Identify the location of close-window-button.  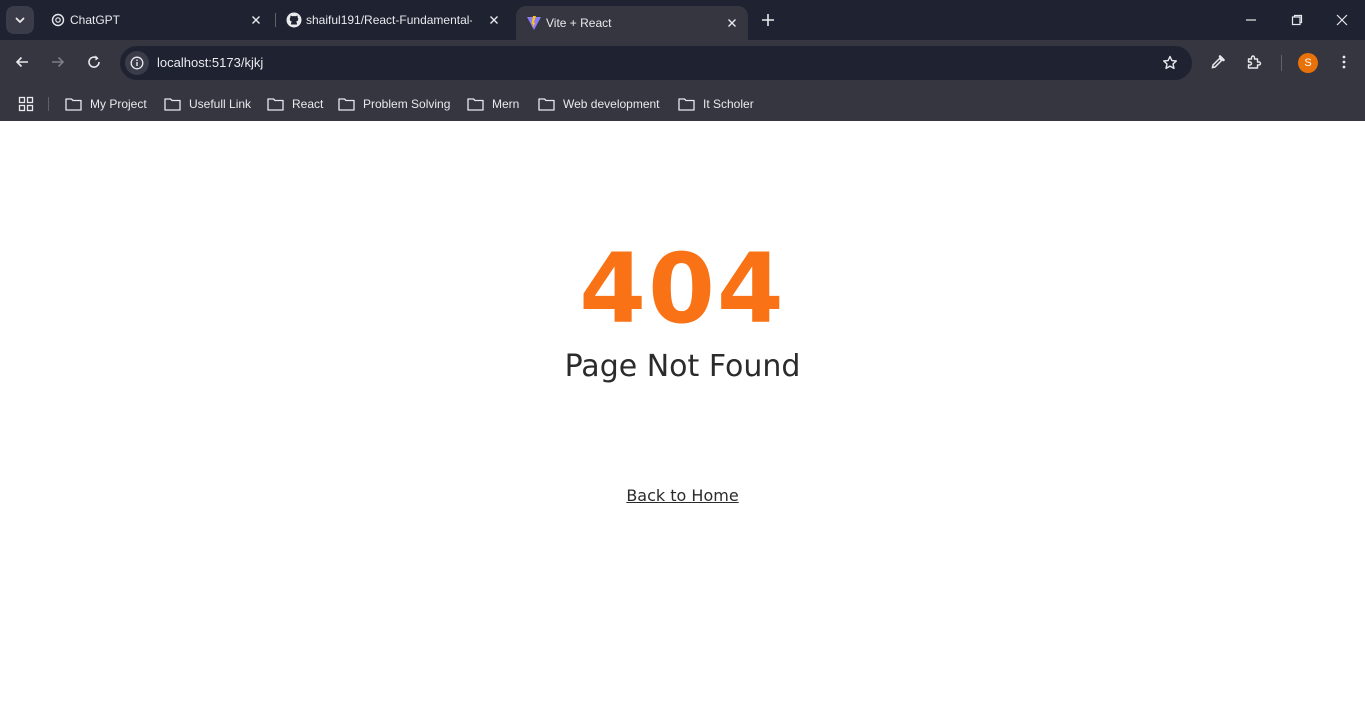
(1342, 20).